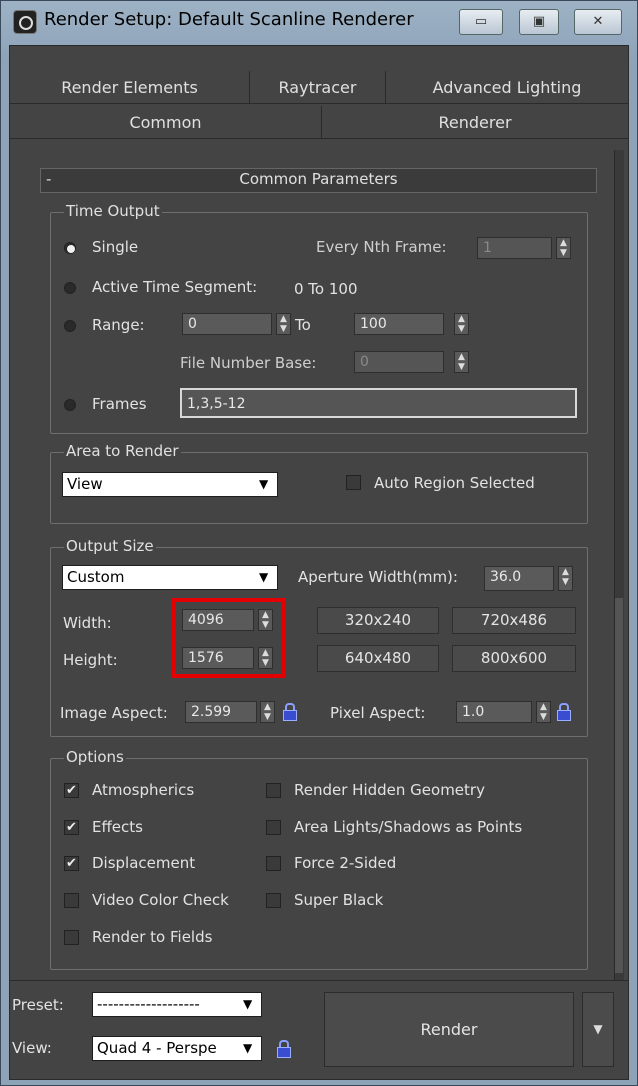 The width and height of the screenshot is (638, 1086). I want to click on close-button: ✕, so click(598, 22).